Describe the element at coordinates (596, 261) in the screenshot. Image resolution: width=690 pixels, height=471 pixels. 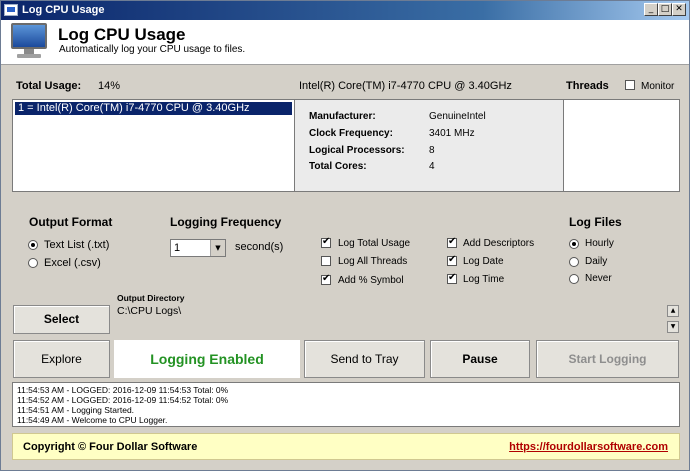
I see `log-files-daily-label: Daily` at that location.